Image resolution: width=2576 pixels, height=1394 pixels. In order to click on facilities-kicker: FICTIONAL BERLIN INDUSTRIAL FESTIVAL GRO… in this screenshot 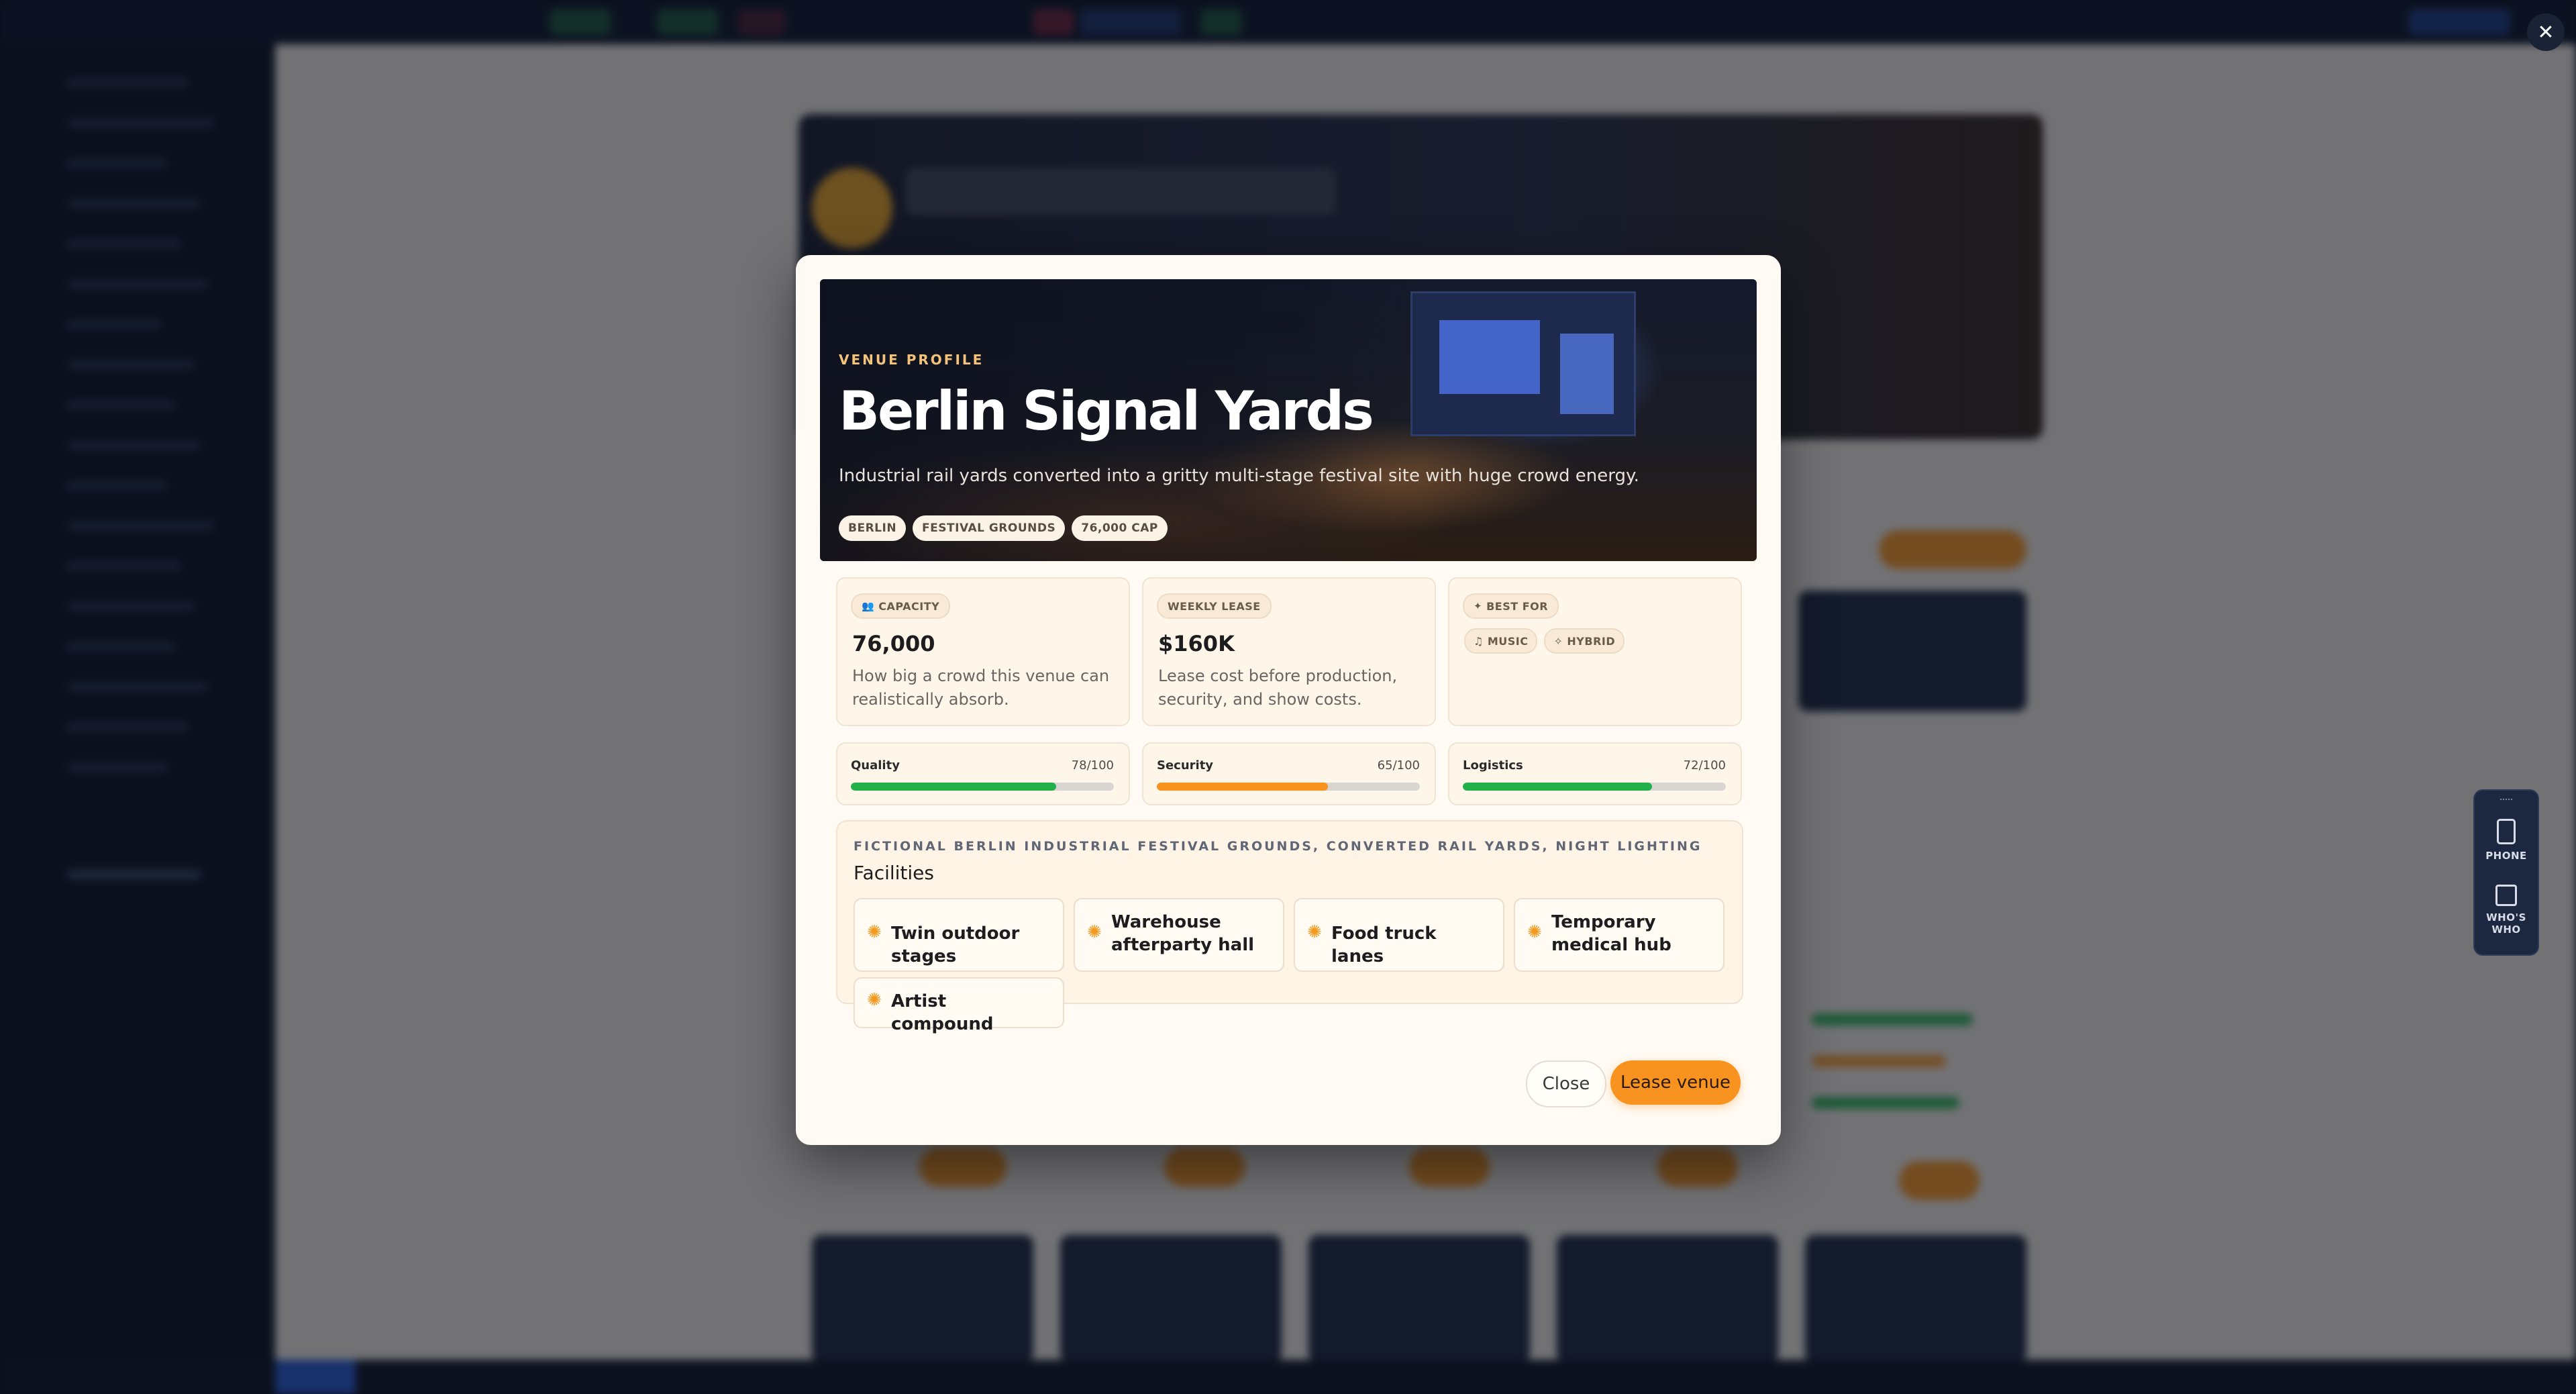, I will do `click(1278, 846)`.